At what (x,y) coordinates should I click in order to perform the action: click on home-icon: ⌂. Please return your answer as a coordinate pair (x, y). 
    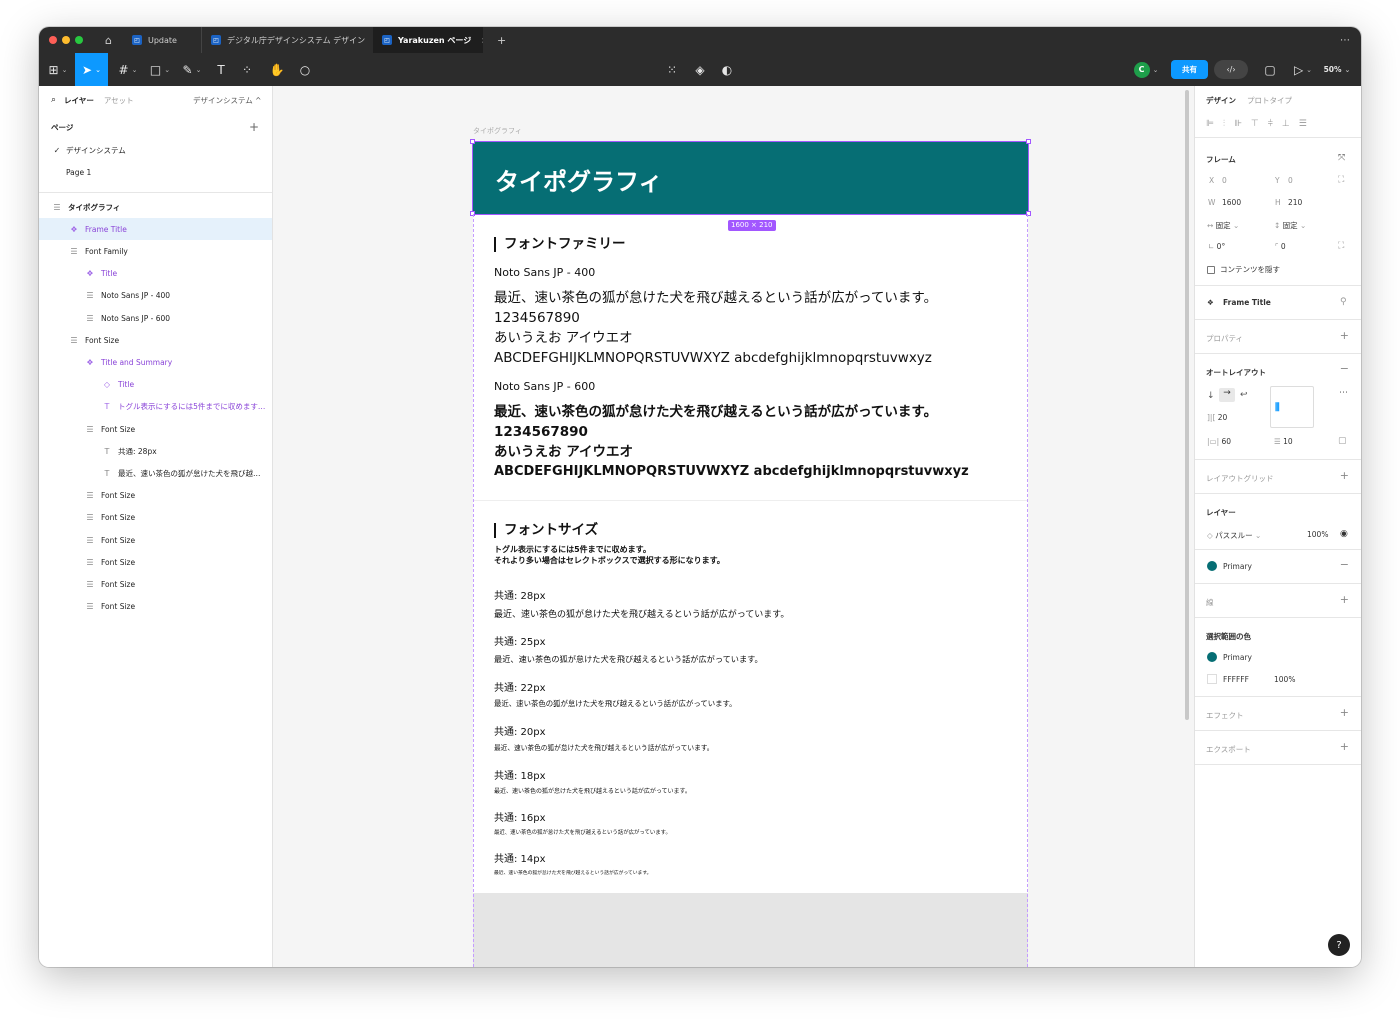
    Looking at the image, I should click on (108, 40).